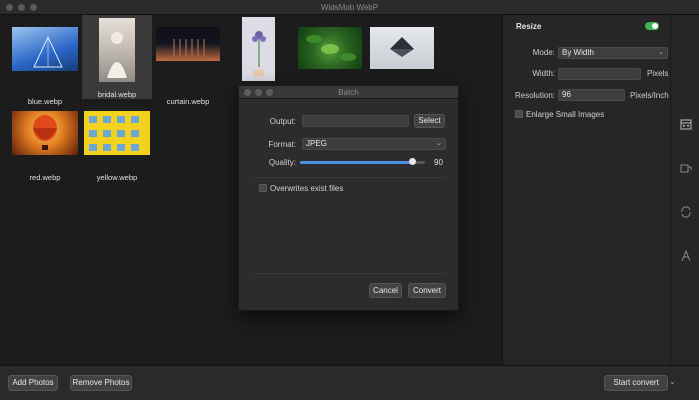 The height and width of the screenshot is (400, 699). Describe the element at coordinates (613, 53) in the screenshot. I see `mode-select: By Width ⌄` at that location.